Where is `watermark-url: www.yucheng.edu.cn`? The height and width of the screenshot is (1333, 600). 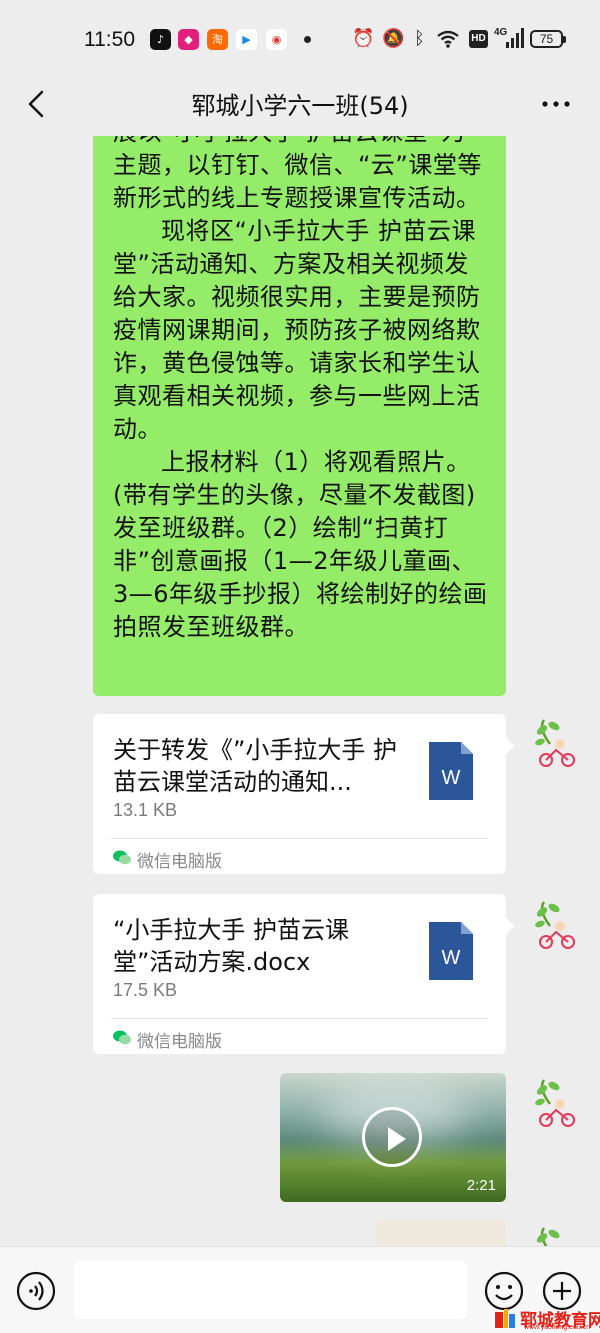 watermark-url: www.yucheng.edu.cn is located at coordinates (557, 1327).